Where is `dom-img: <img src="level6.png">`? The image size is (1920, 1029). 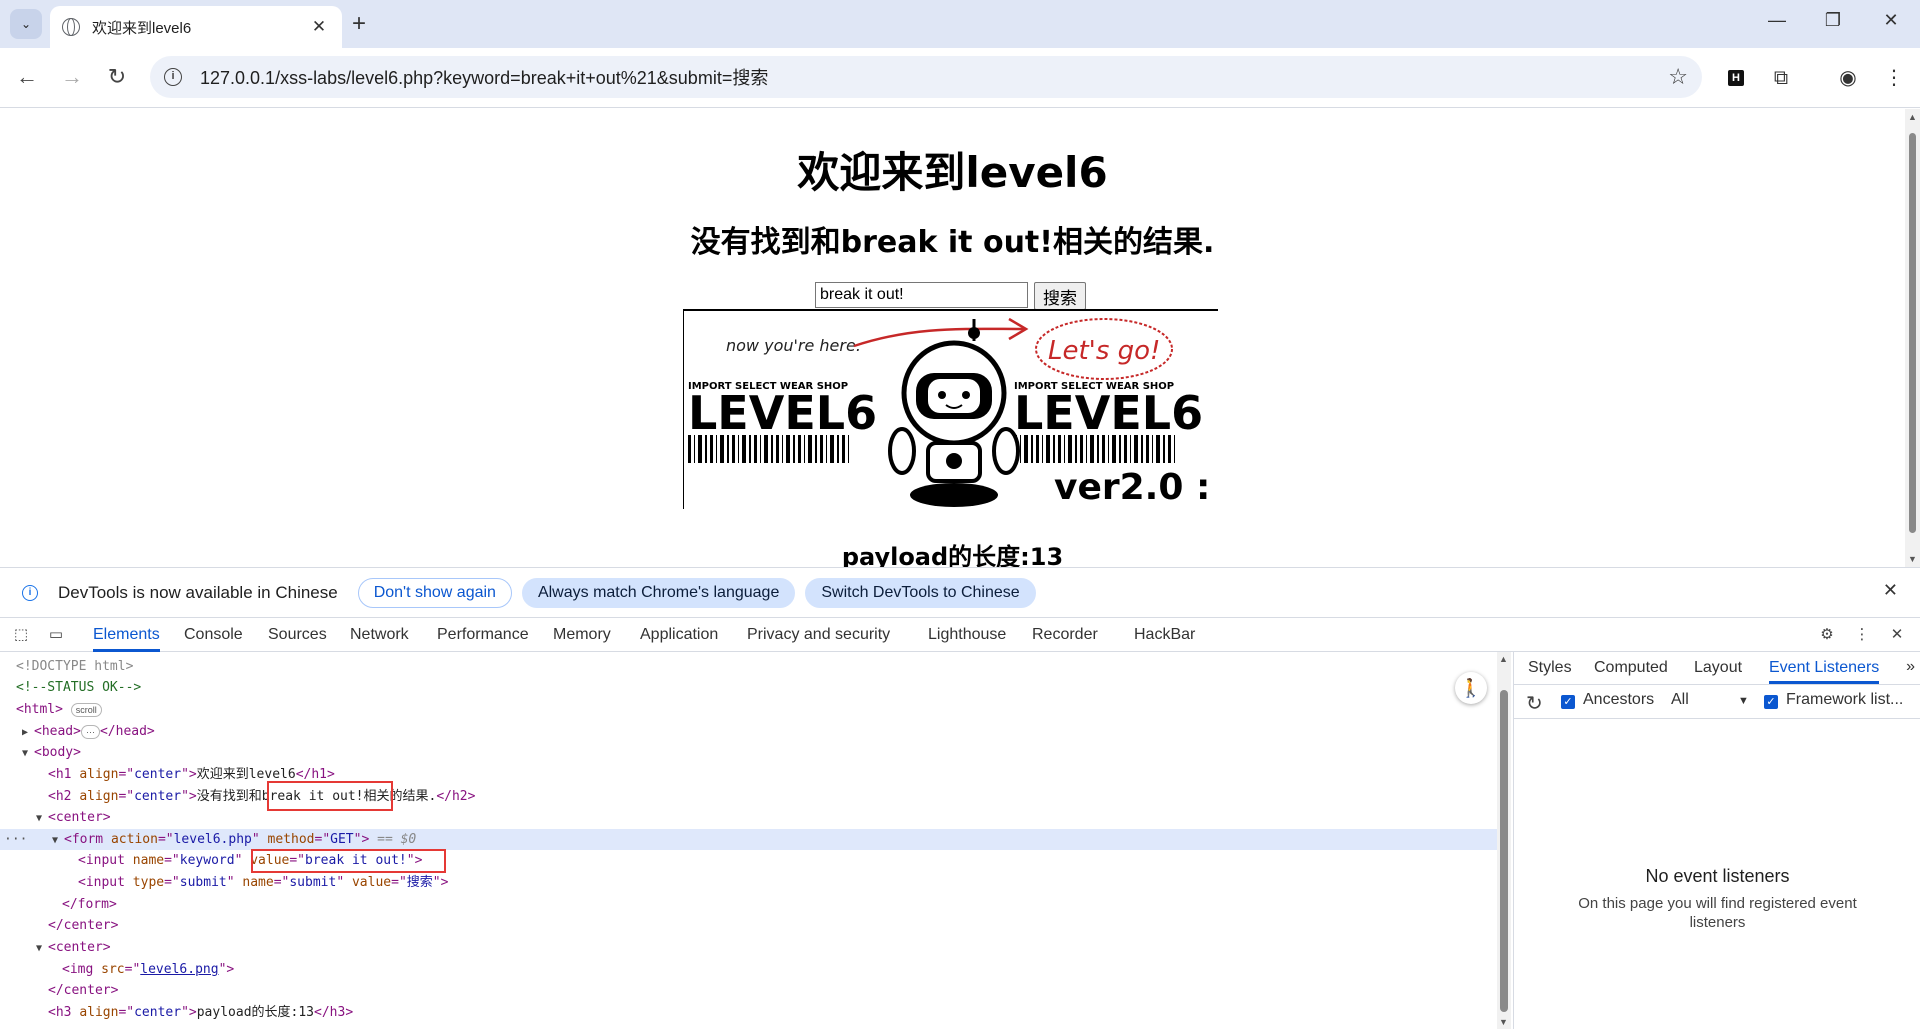
dom-img: <img src="level6.png"> is located at coordinates (748, 969).